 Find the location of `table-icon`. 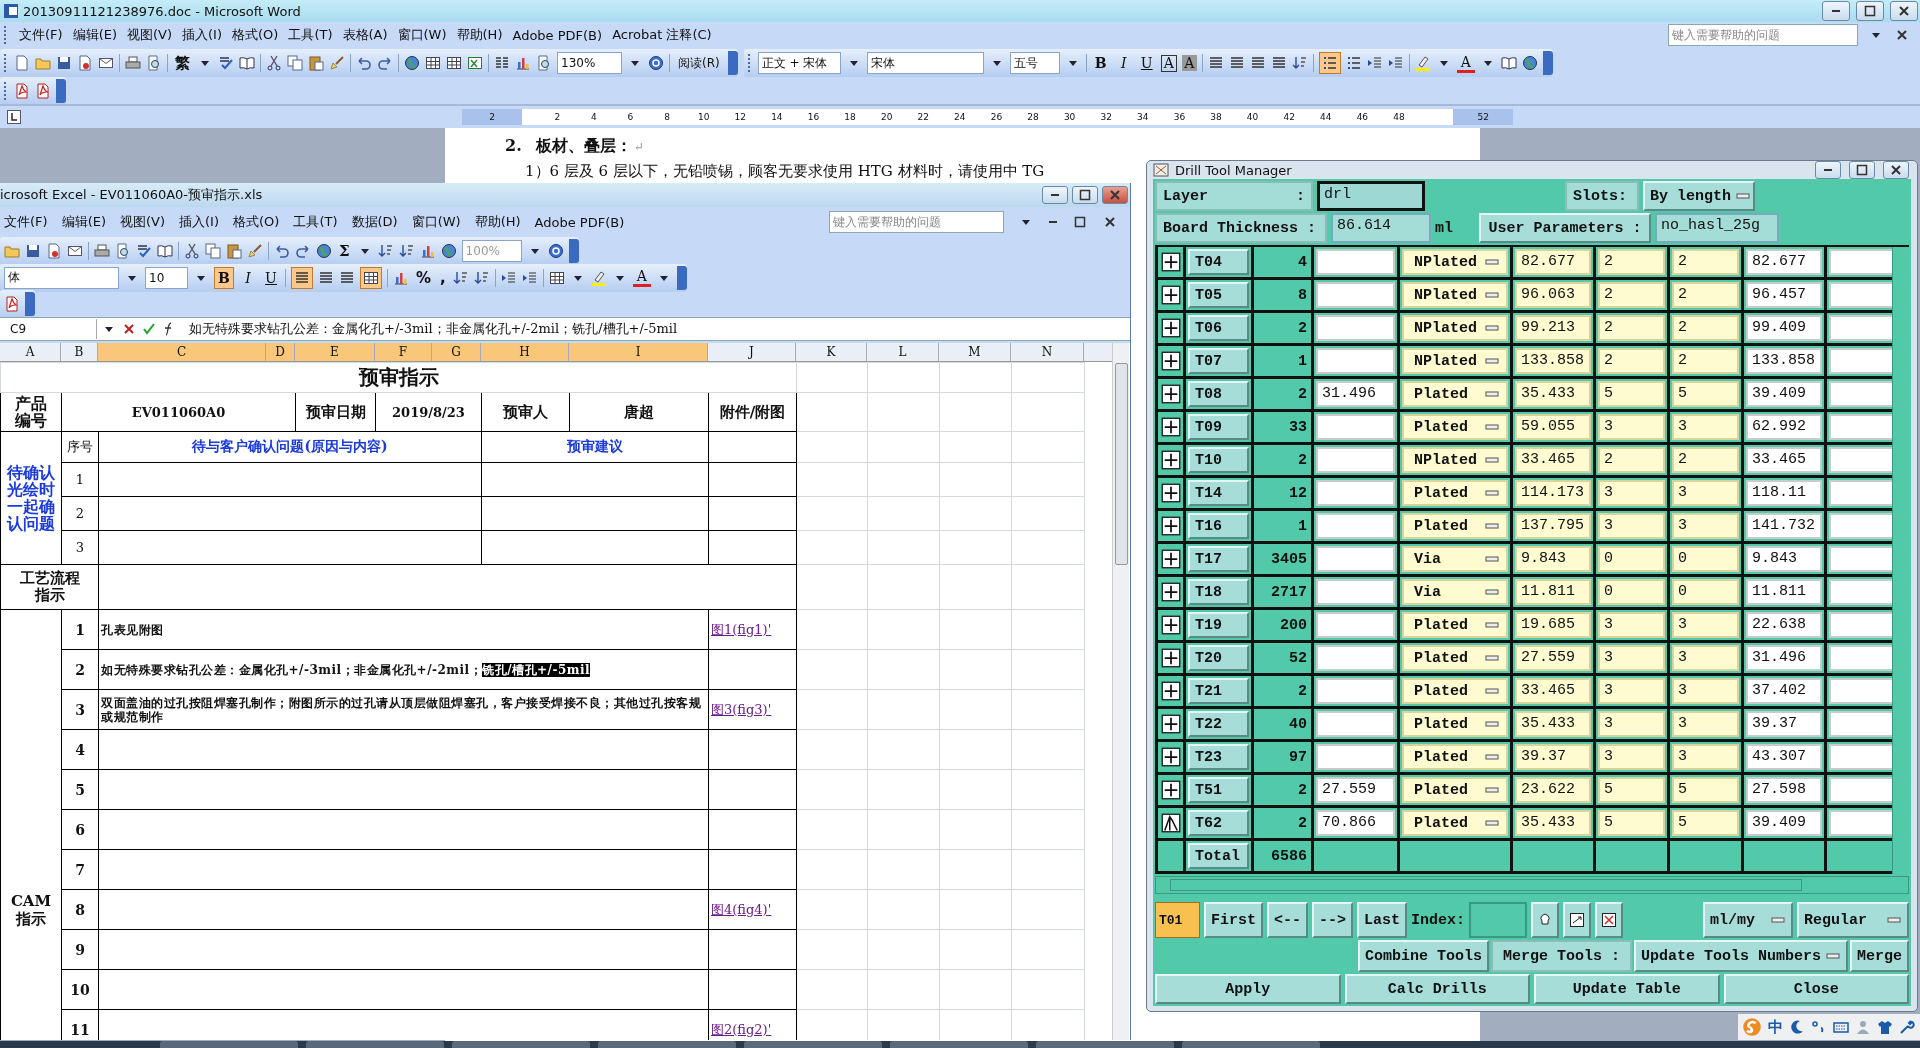

table-icon is located at coordinates (454, 63).